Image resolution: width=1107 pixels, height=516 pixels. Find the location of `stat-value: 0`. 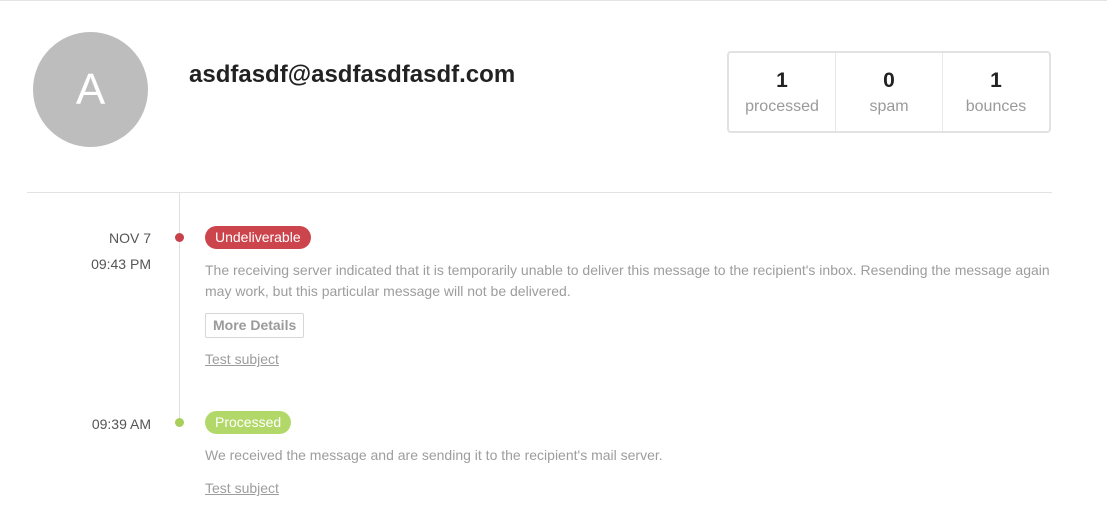

stat-value: 0 is located at coordinates (889, 80).